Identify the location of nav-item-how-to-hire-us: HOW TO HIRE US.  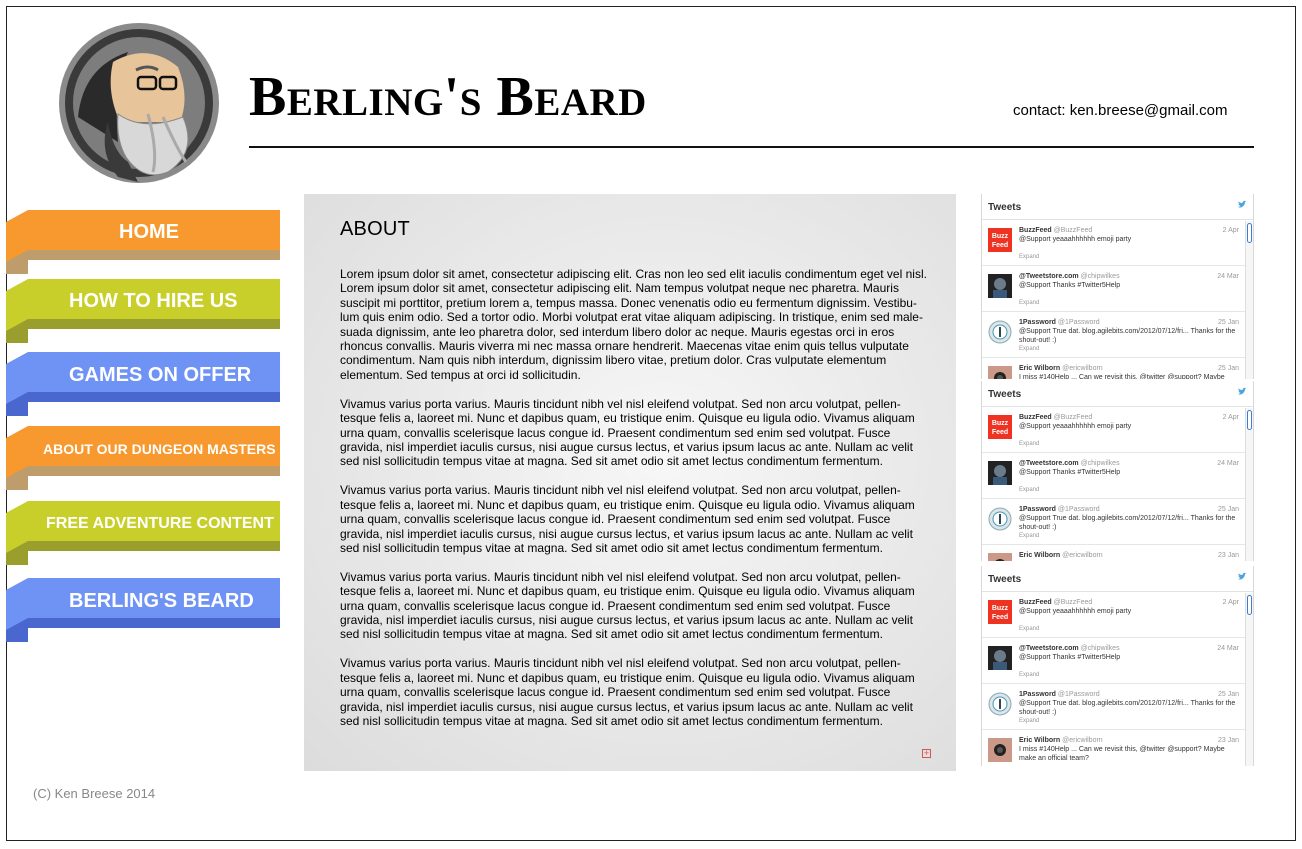
(143, 311).